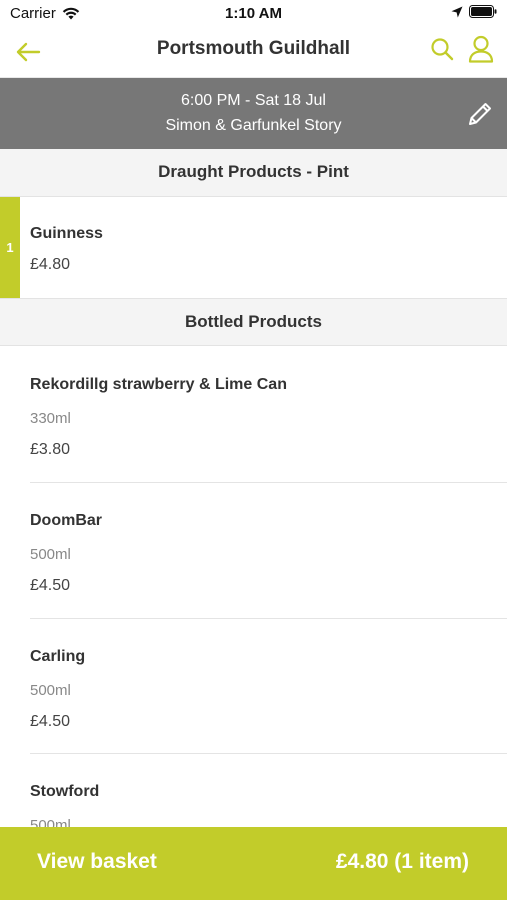 This screenshot has width=507, height=900. I want to click on back-button, so click(28, 52).